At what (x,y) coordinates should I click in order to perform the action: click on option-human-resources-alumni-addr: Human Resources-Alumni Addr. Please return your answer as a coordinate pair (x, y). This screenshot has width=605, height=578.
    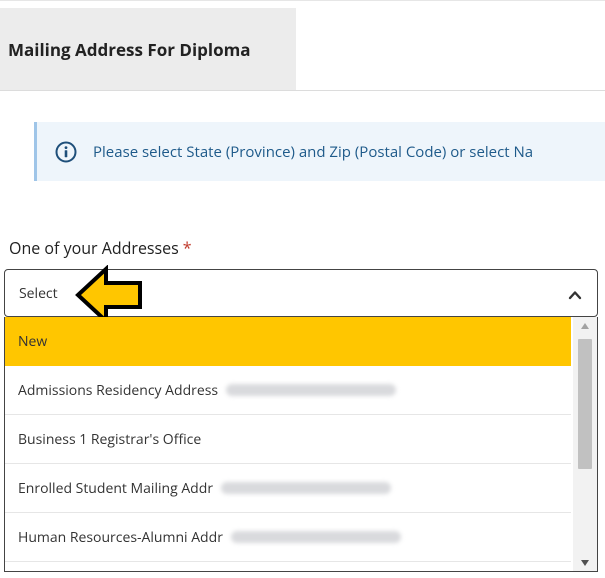
    Looking at the image, I should click on (288, 537).